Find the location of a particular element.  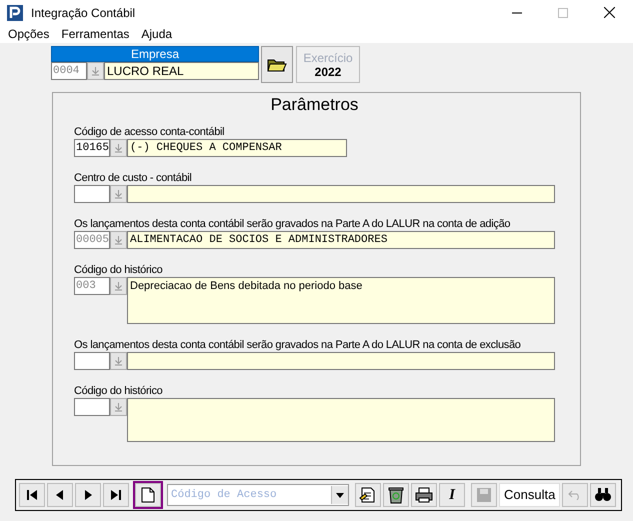

code-field: 10165 is located at coordinates (92, 148).